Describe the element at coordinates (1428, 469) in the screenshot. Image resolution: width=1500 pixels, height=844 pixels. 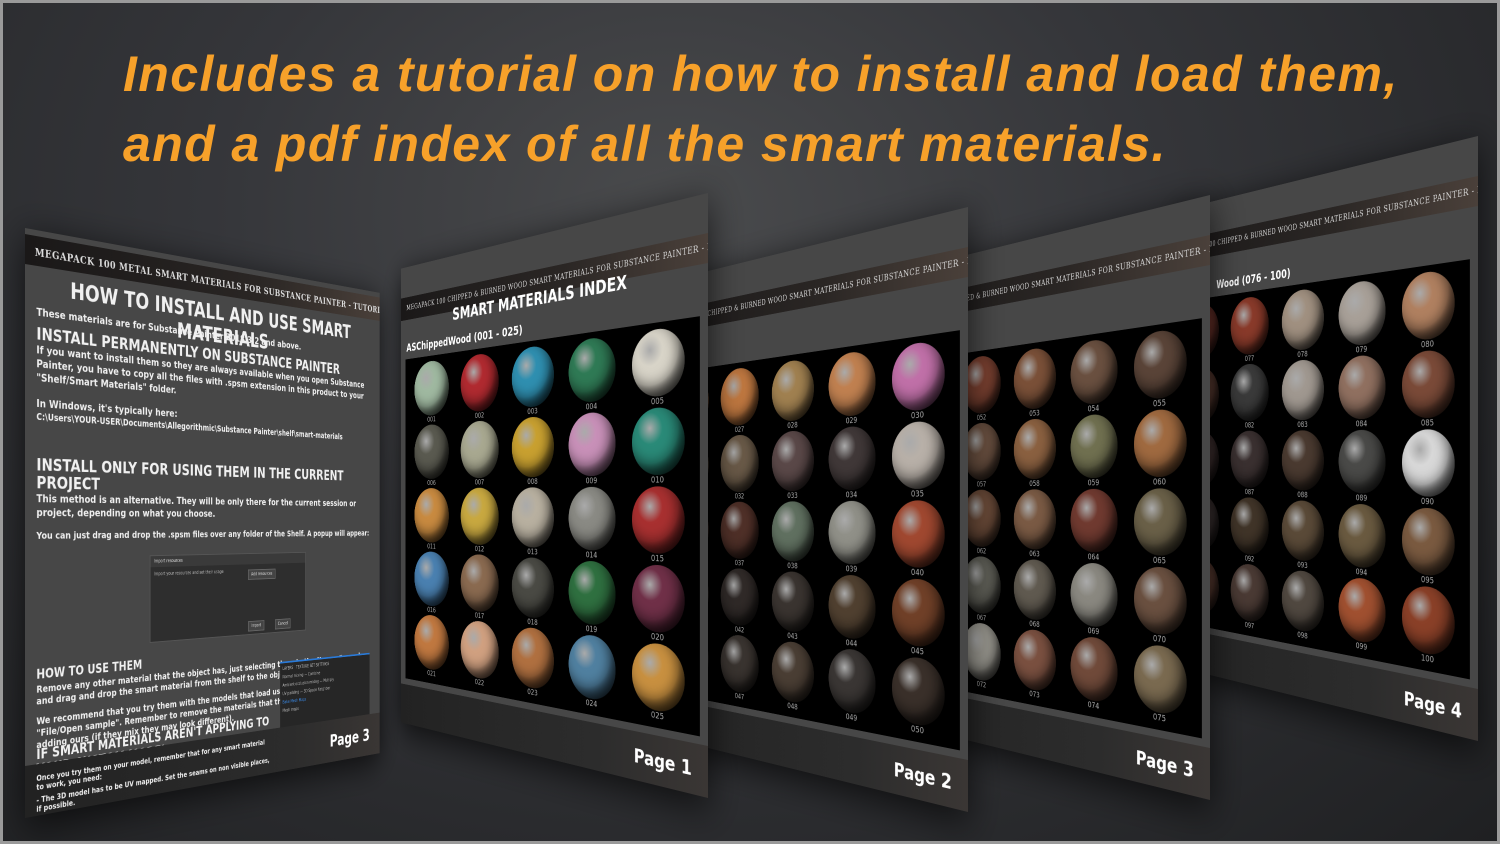
I see `material-item: 090` at that location.